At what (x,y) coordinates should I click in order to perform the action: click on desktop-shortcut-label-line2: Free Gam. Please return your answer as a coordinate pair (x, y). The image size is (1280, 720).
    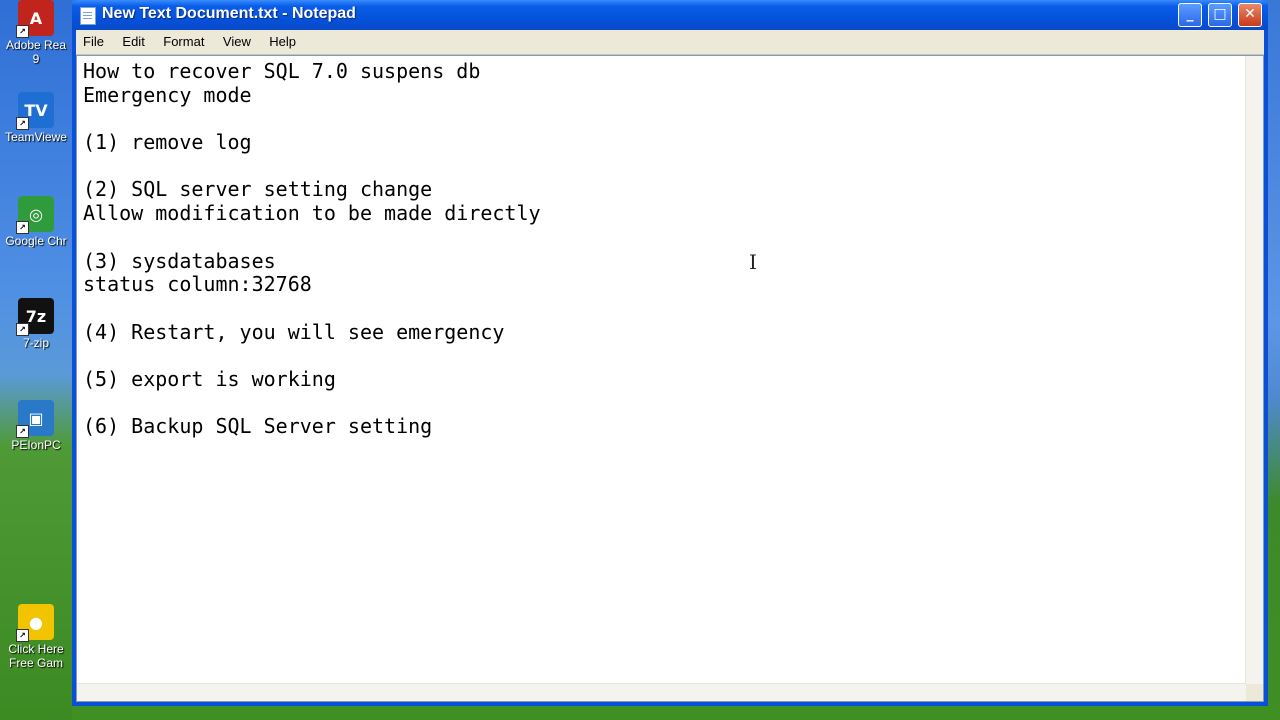
    Looking at the image, I should click on (35, 663).